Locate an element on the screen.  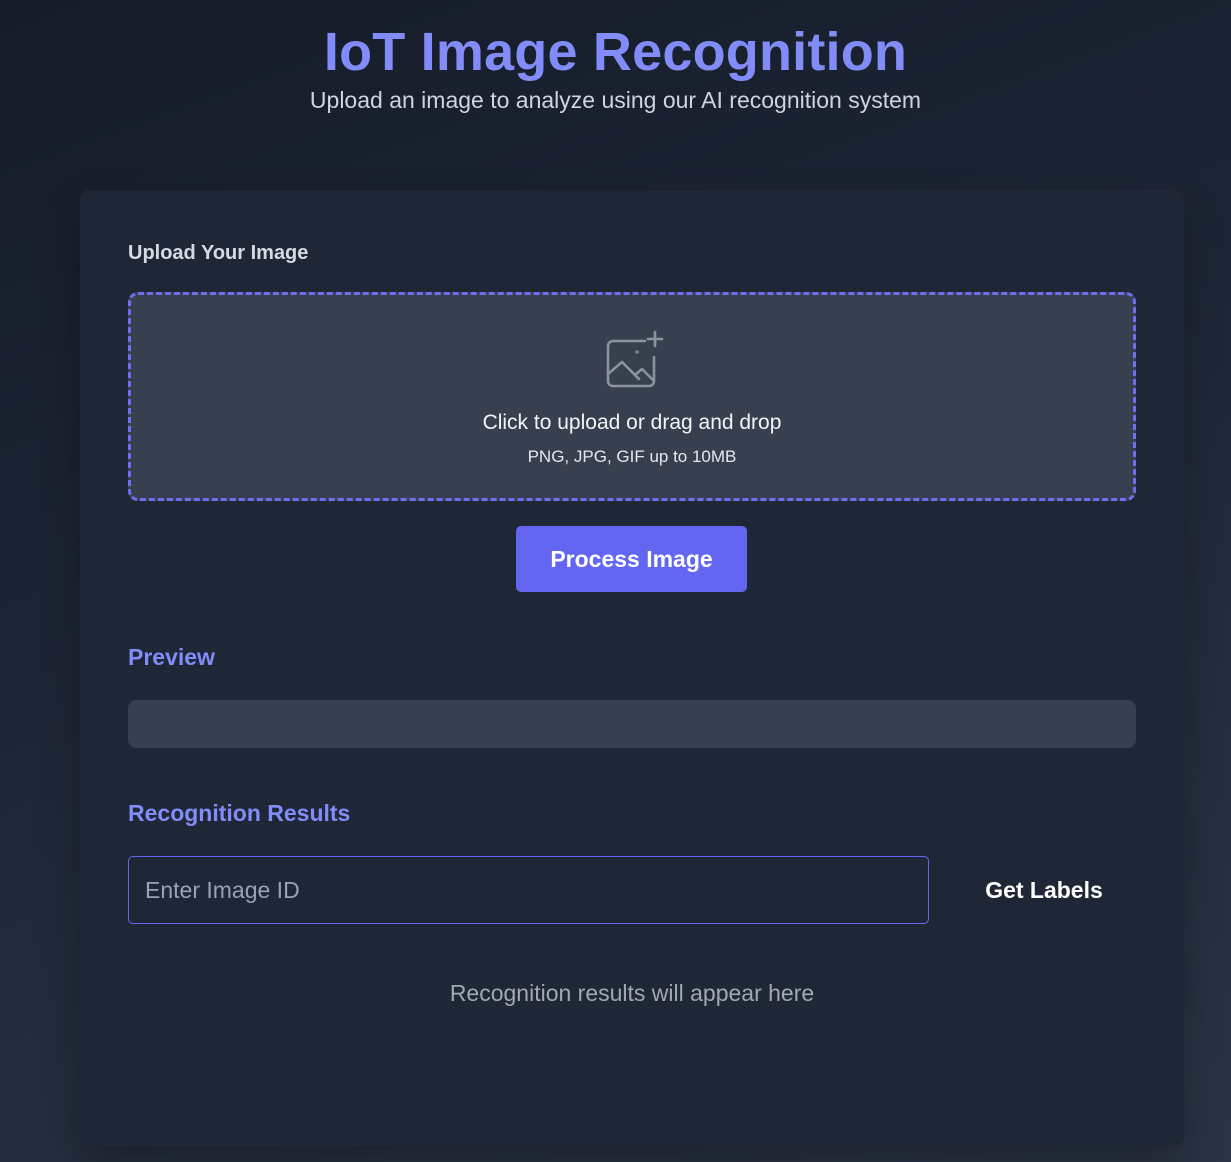
preview-title: Preview is located at coordinates (171, 657).